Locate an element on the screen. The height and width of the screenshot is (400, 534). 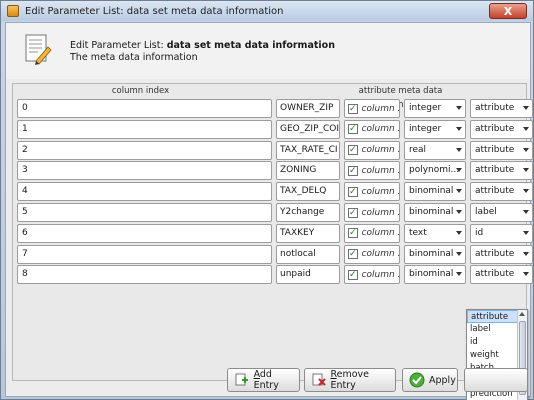
cancel-button is located at coordinates (496, 380).